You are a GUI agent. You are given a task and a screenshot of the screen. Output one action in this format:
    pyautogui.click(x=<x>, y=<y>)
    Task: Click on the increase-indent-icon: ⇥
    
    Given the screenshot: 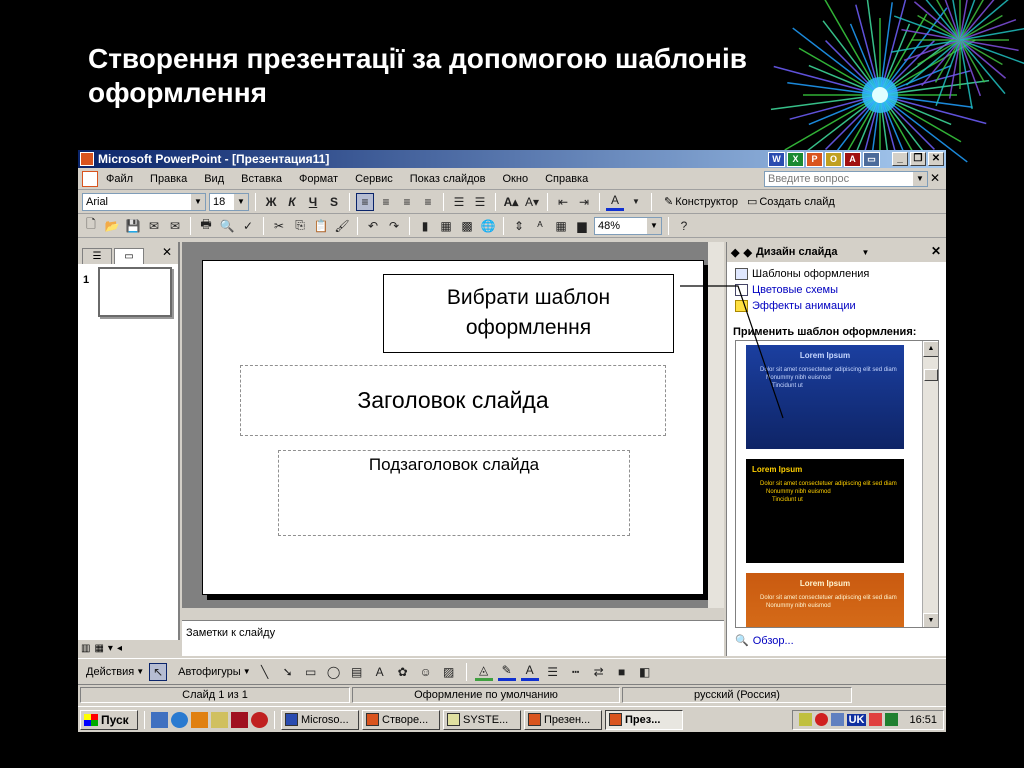 What is the action you would take?
    pyautogui.click(x=584, y=202)
    